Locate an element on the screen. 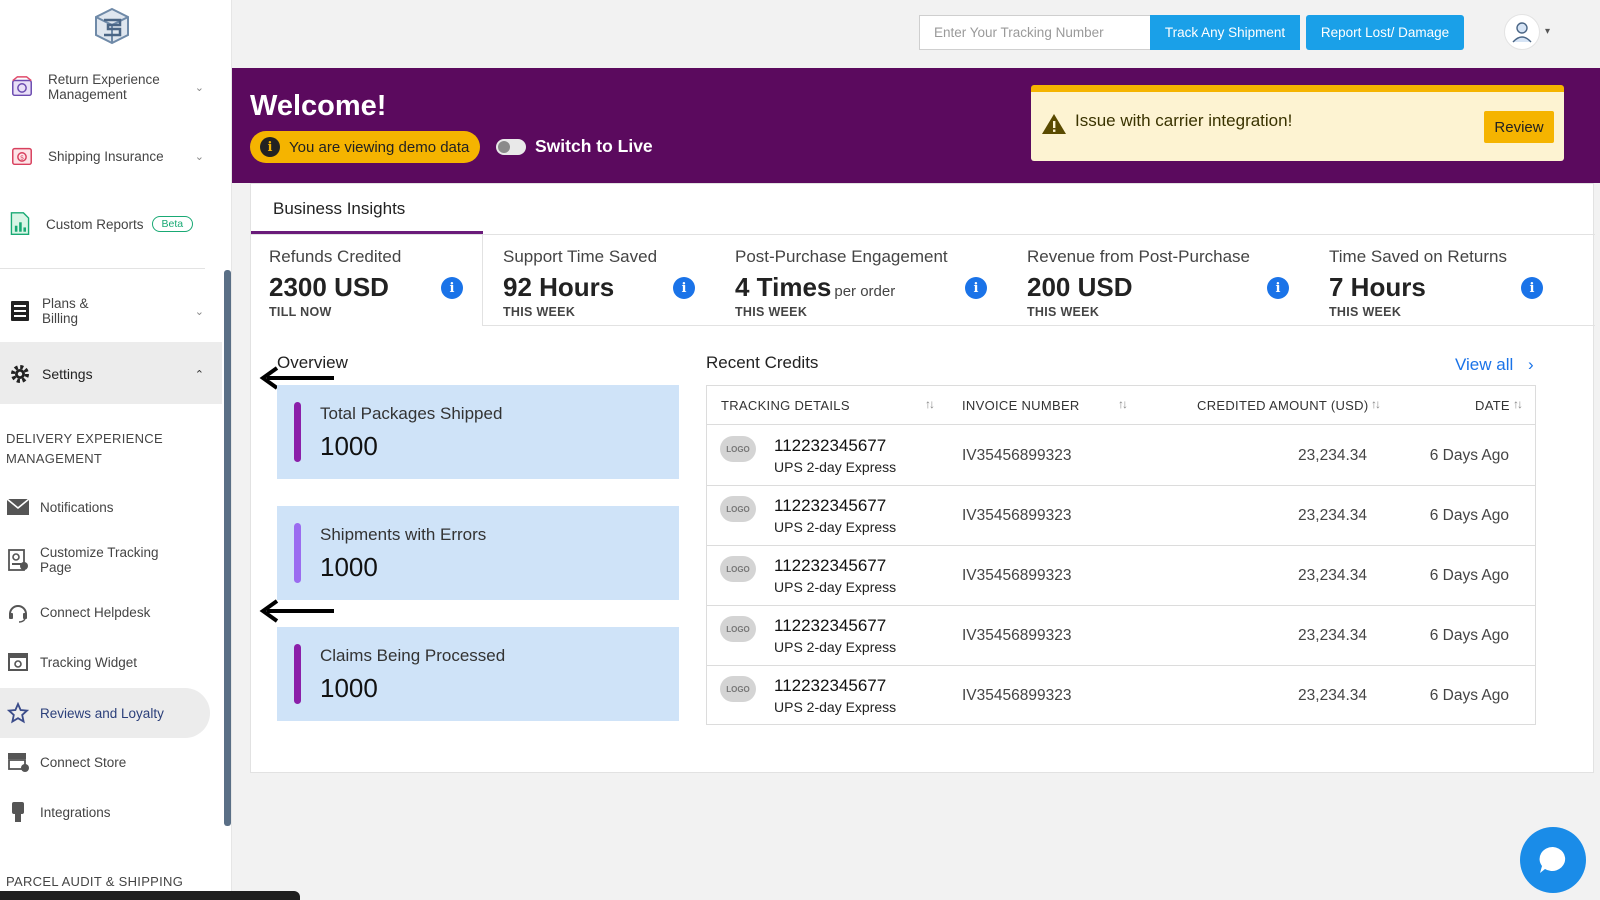 The image size is (1600, 900). header-tracking-details: TRACKING DETAILS is located at coordinates (785, 405).